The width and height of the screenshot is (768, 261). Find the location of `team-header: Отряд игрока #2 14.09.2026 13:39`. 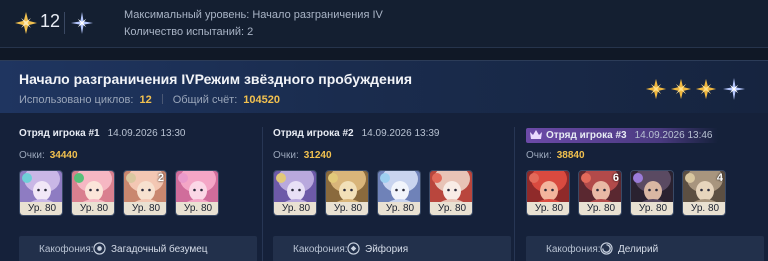

team-header: Отряд игрока #2 14.09.2026 13:39 is located at coordinates (356, 136).